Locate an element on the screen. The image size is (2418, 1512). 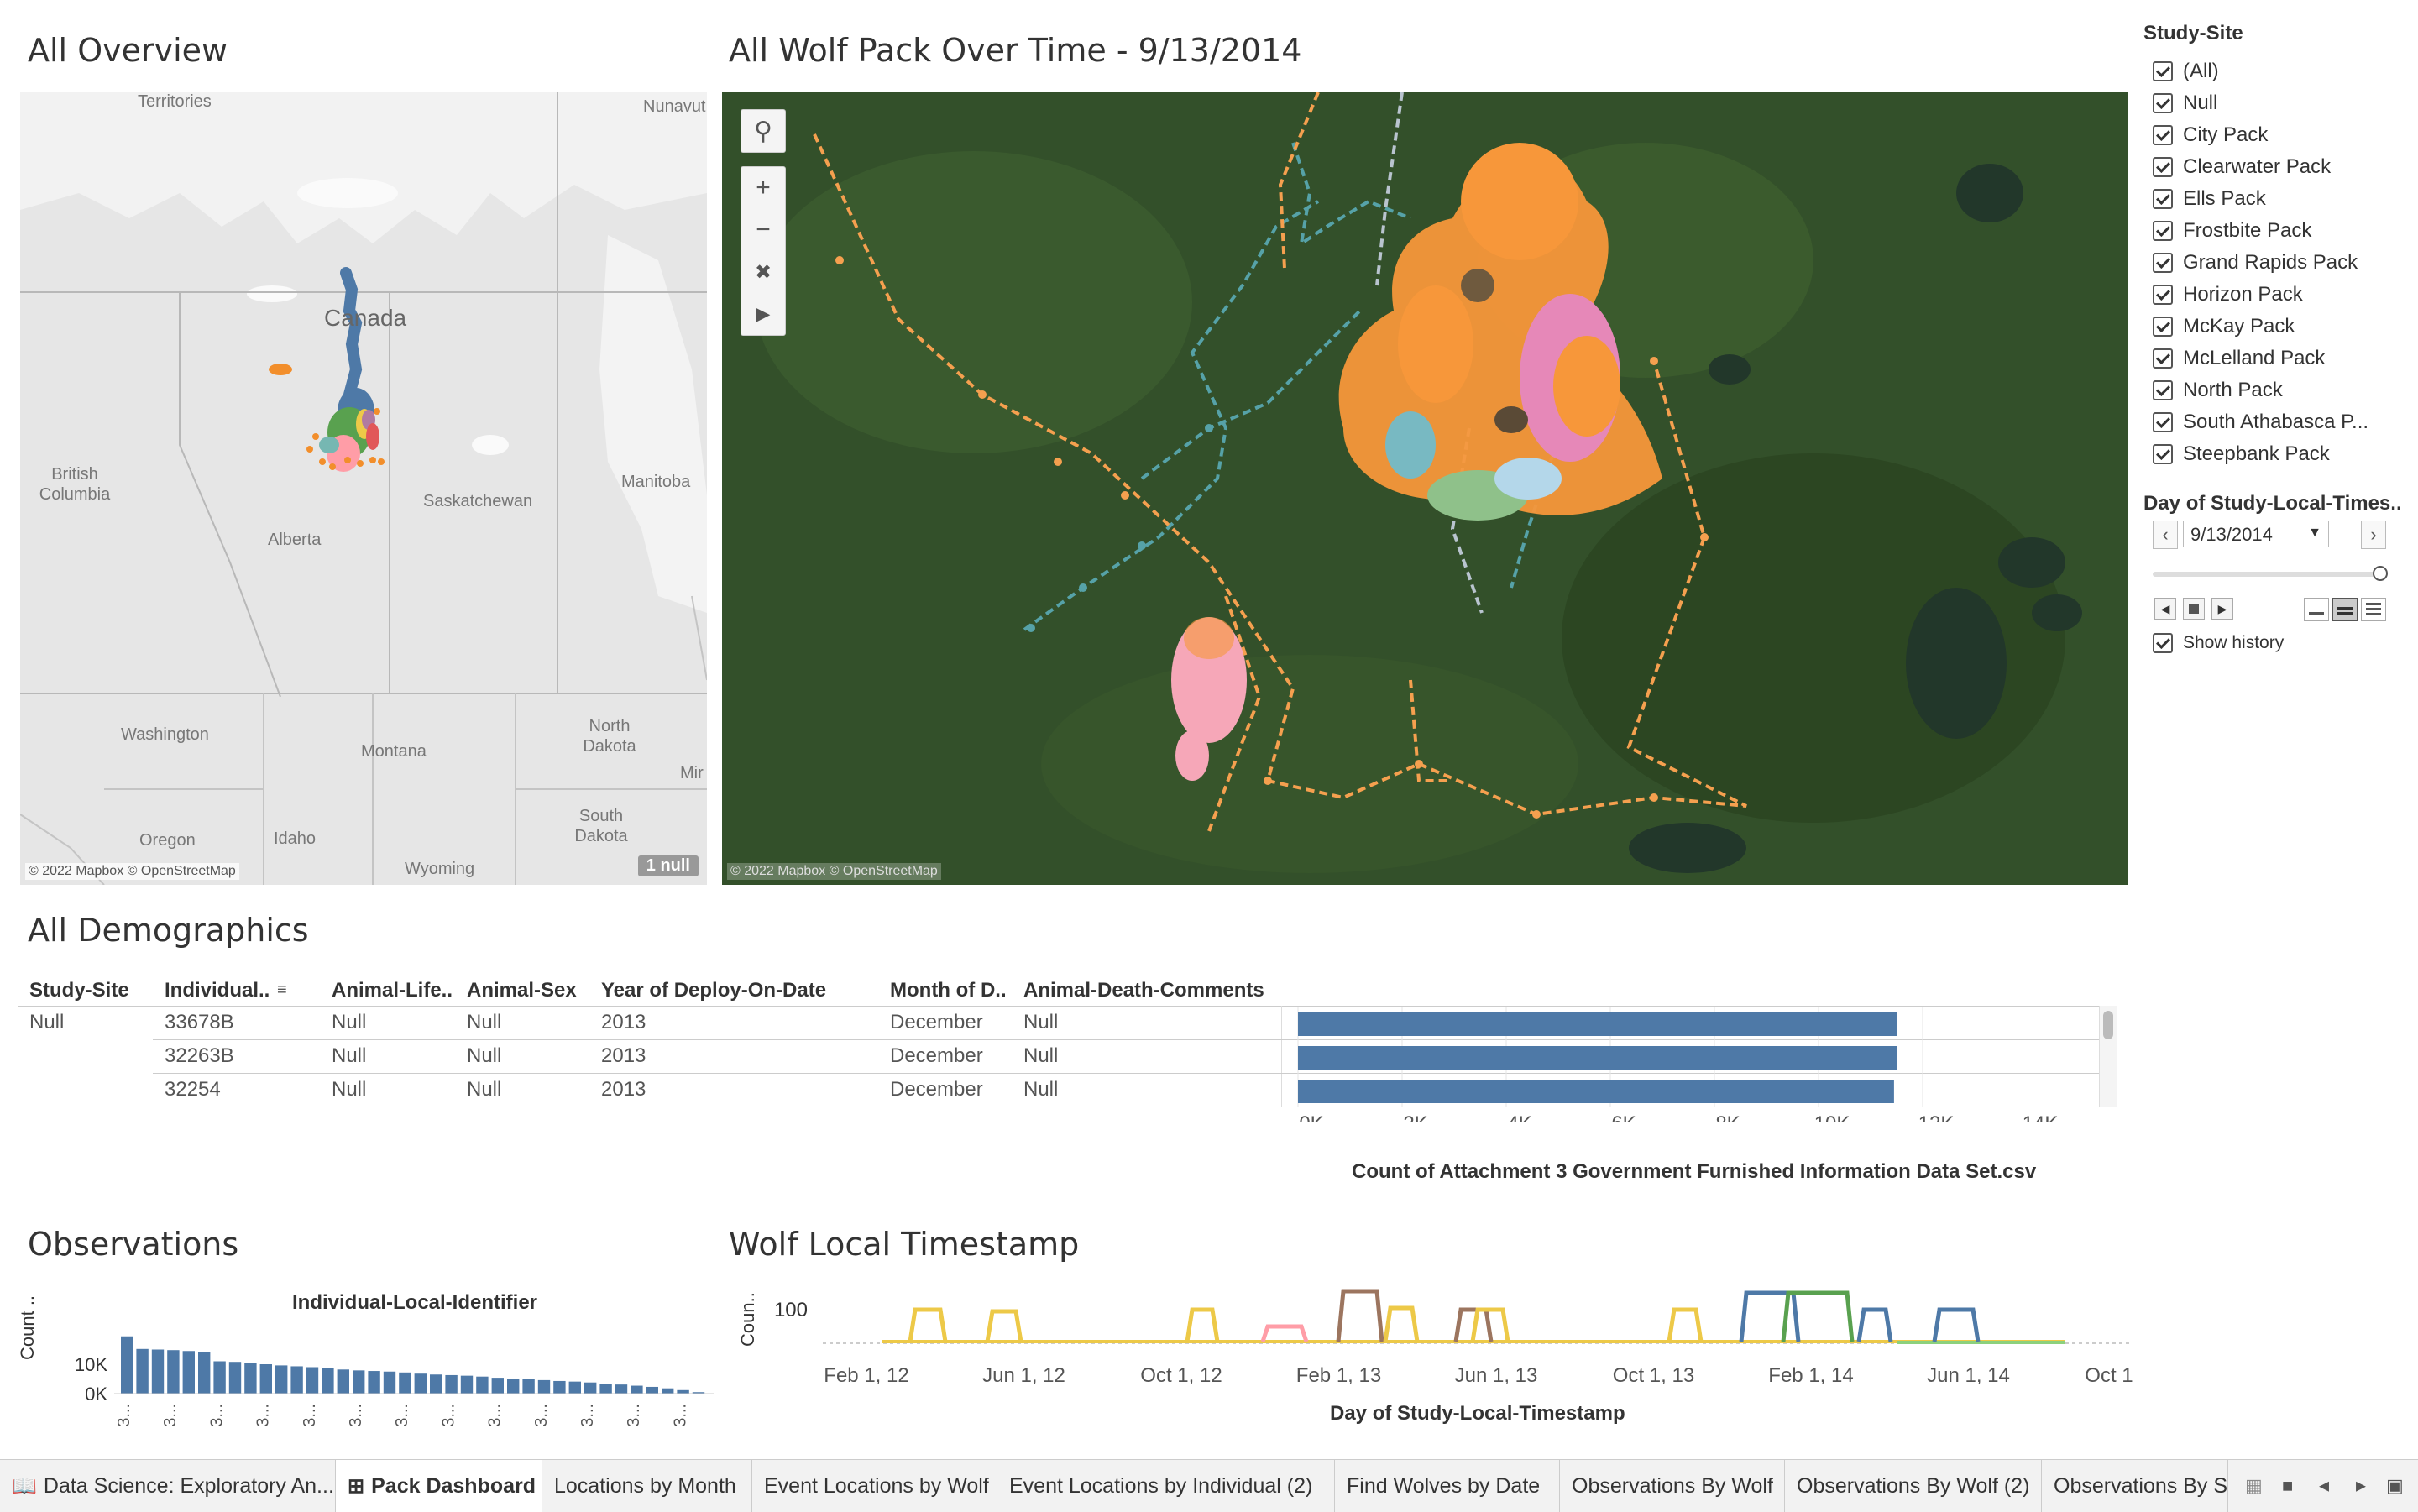
tab-observations-by-wolf-2: Observations By Wolf (2) is located at coordinates (1913, 1486).